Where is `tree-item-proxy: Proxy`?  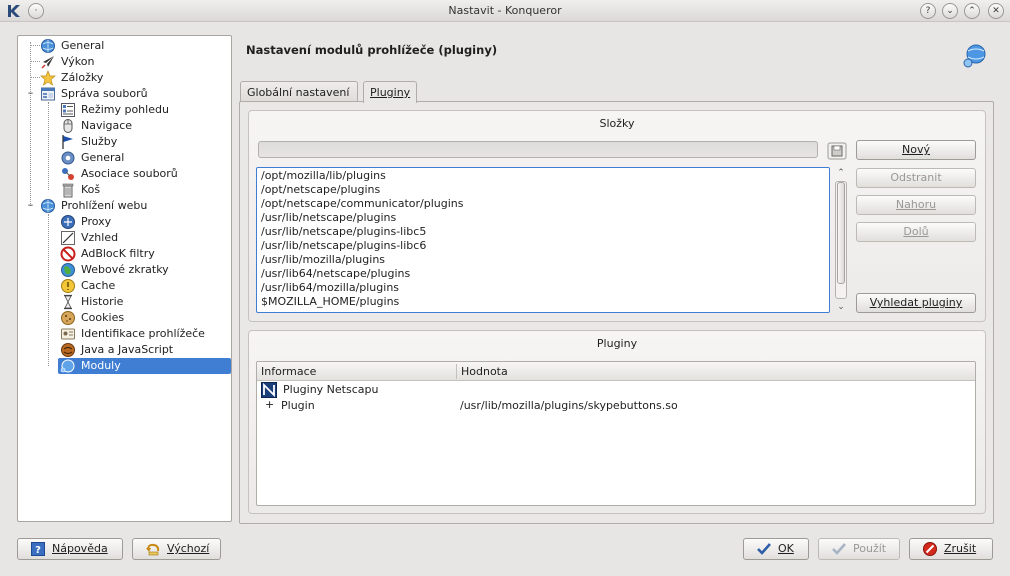 tree-item-proxy: Proxy is located at coordinates (145, 222).